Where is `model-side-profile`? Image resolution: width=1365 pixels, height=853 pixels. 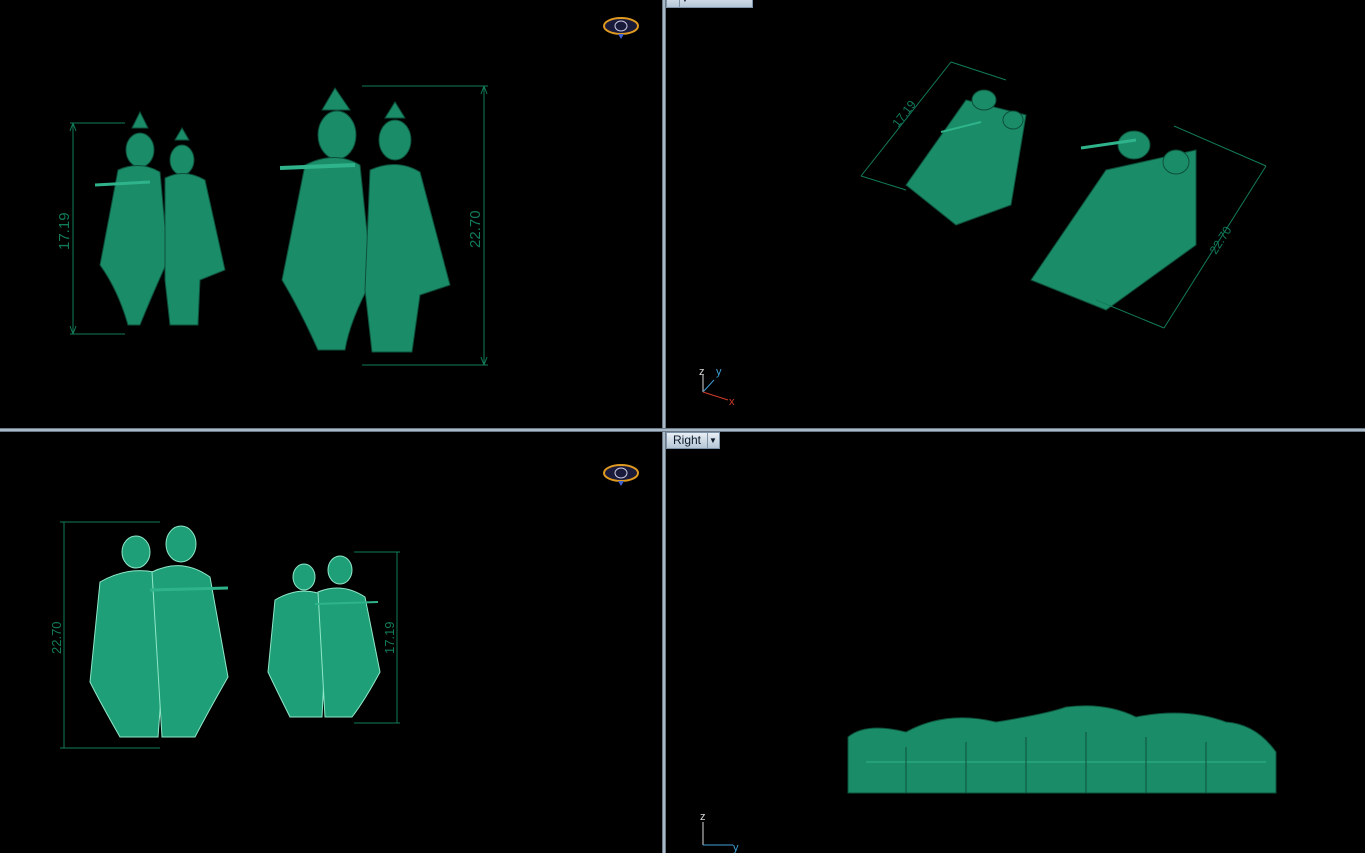 model-side-profile is located at coordinates (1062, 749).